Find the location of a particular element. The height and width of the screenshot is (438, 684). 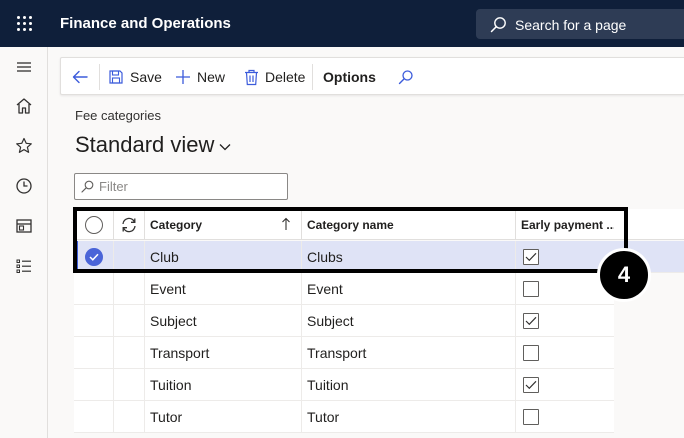

cell-category-text: Subject is located at coordinates (173, 321).